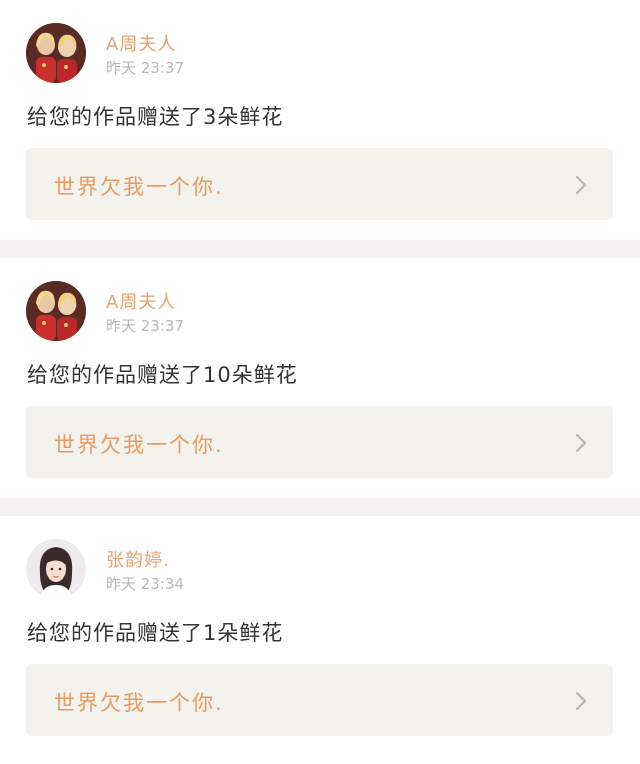 The height and width of the screenshot is (764, 640). I want to click on notification-message: 给您的作品赠送了10朵鲜花, so click(162, 375).